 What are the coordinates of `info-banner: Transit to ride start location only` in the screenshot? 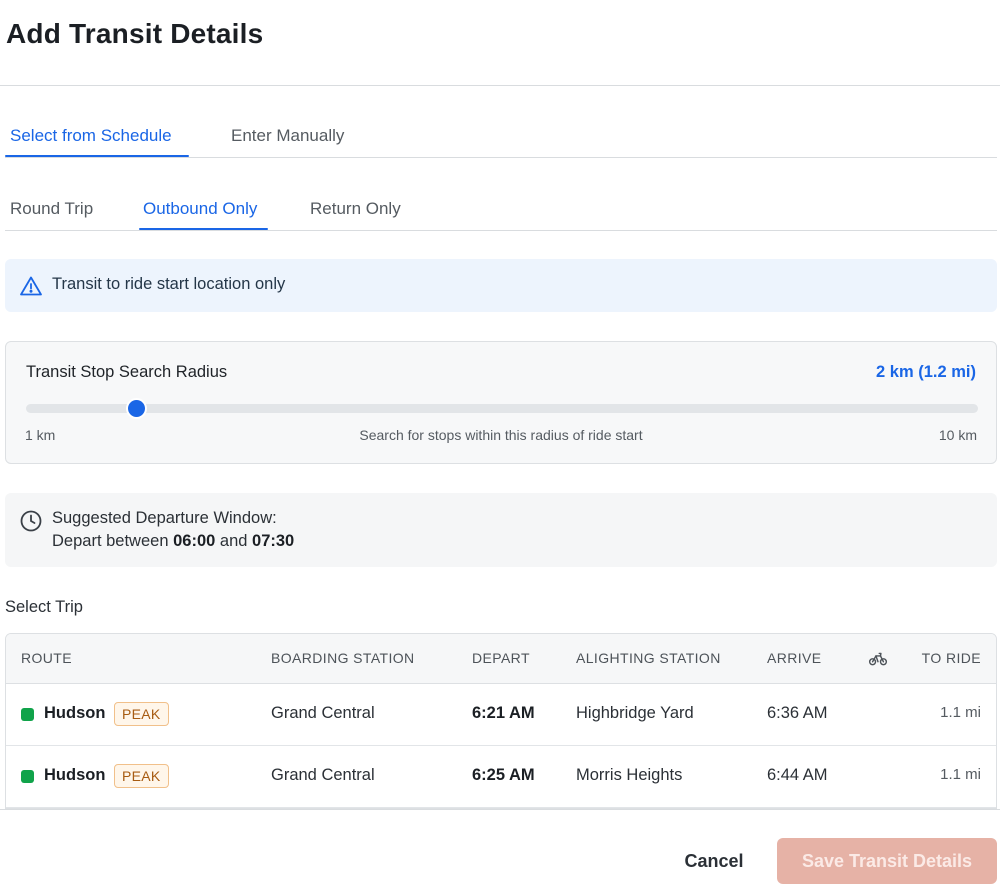 It's located at (501, 285).